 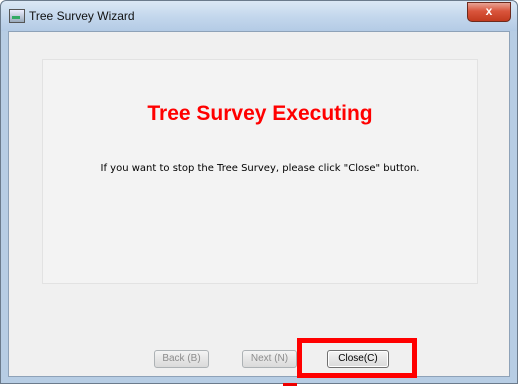 What do you see at coordinates (260, 113) in the screenshot?
I see `status-headline: Tree Survey Executing` at bounding box center [260, 113].